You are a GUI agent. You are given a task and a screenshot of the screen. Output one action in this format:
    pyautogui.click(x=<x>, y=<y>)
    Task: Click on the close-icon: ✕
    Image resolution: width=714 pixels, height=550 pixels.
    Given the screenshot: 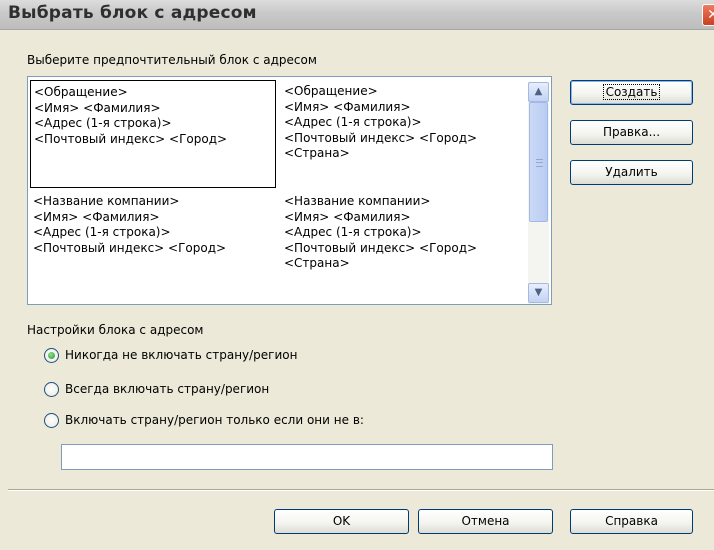 What is the action you would take?
    pyautogui.click(x=708, y=15)
    